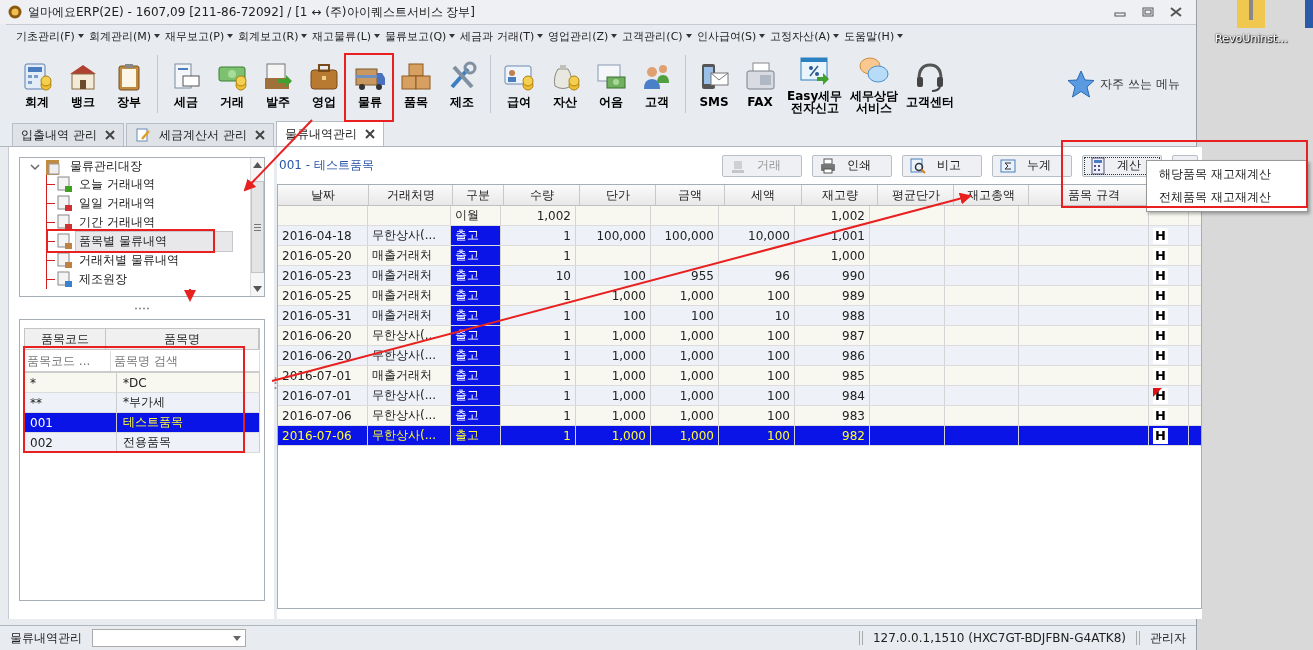 Image resolution: width=1313 pixels, height=650 pixels. What do you see at coordinates (117, 222) in the screenshot?
I see `tree-item: 기간 거래내역` at bounding box center [117, 222].